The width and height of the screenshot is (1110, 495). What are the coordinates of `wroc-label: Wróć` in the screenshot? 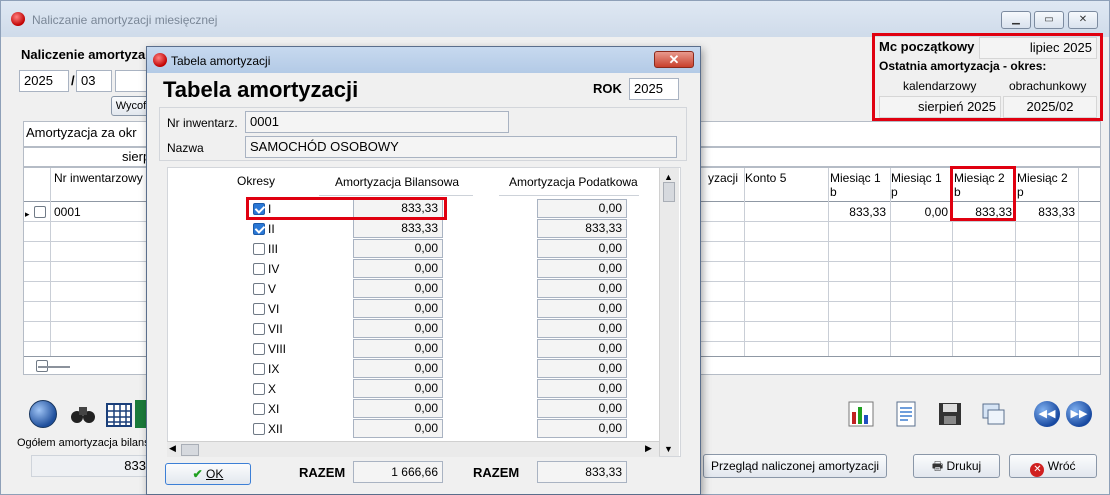 It's located at (1061, 466).